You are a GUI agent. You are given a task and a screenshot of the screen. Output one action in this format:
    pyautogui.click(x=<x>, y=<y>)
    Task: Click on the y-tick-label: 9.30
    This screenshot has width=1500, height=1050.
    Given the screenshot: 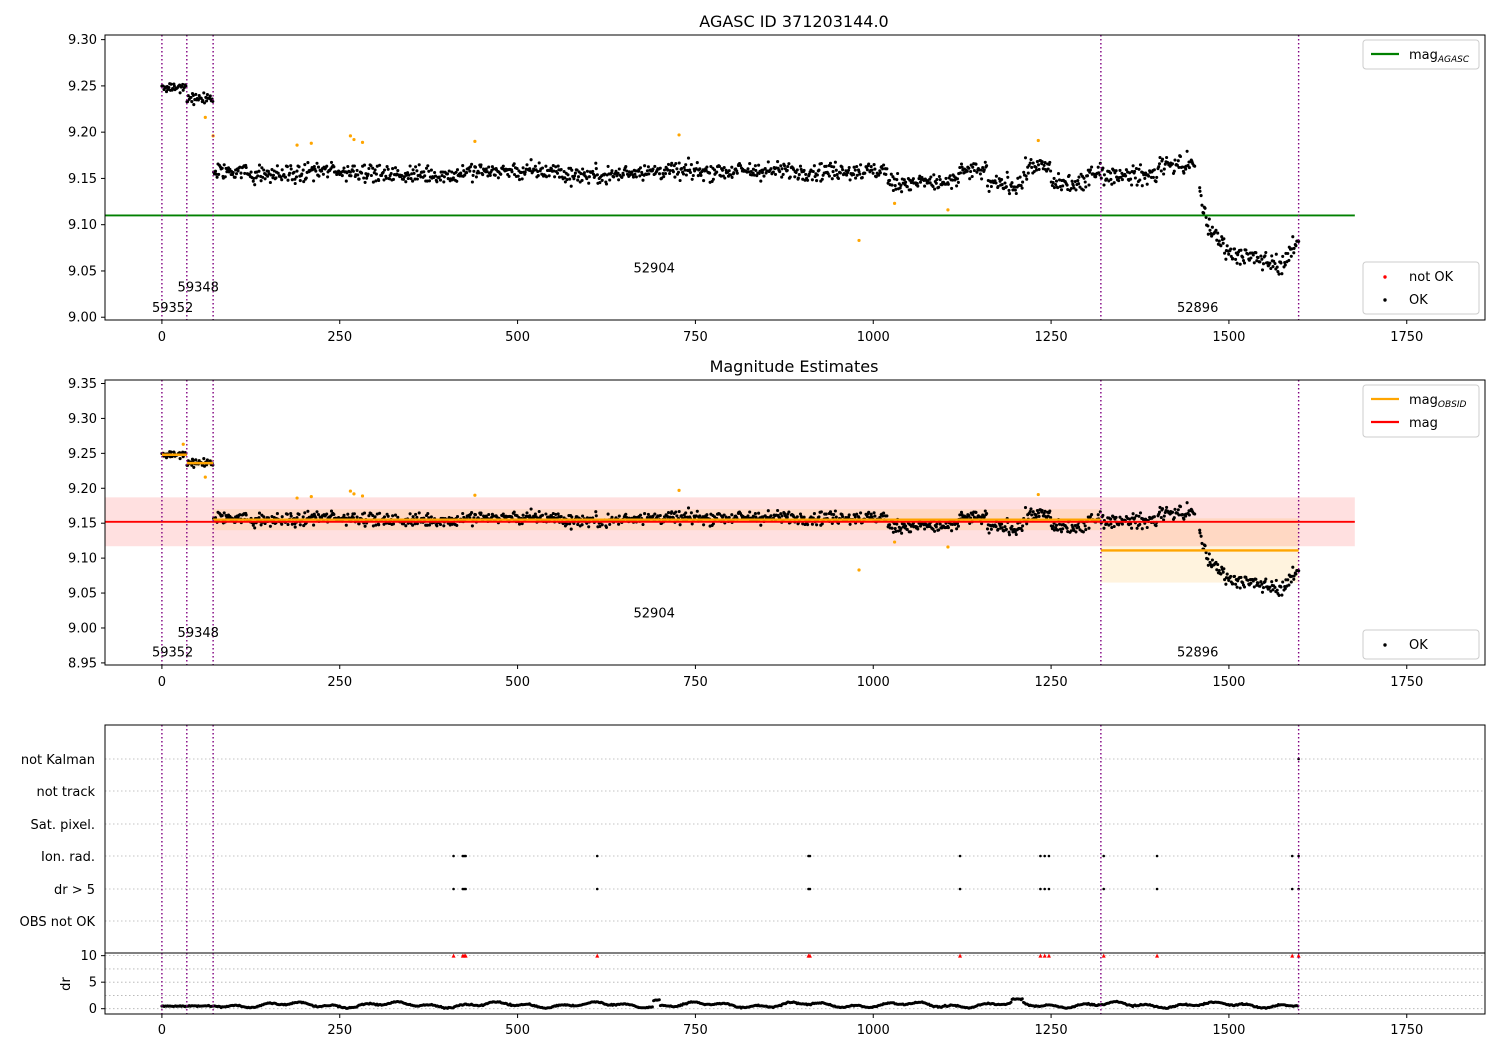 What is the action you would take?
    pyautogui.click(x=82, y=419)
    